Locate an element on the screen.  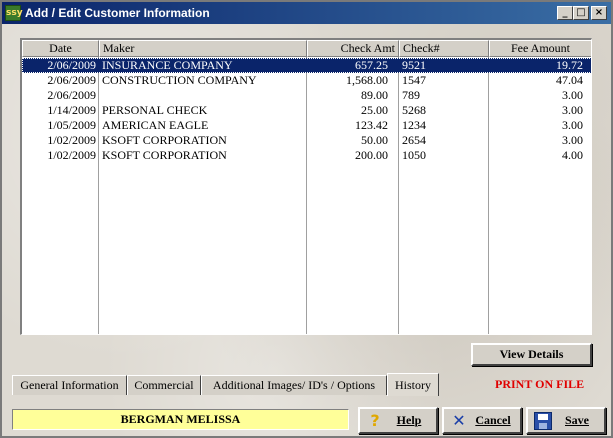
window-title: Add / Edit Customer Information is located at coordinates (117, 13).